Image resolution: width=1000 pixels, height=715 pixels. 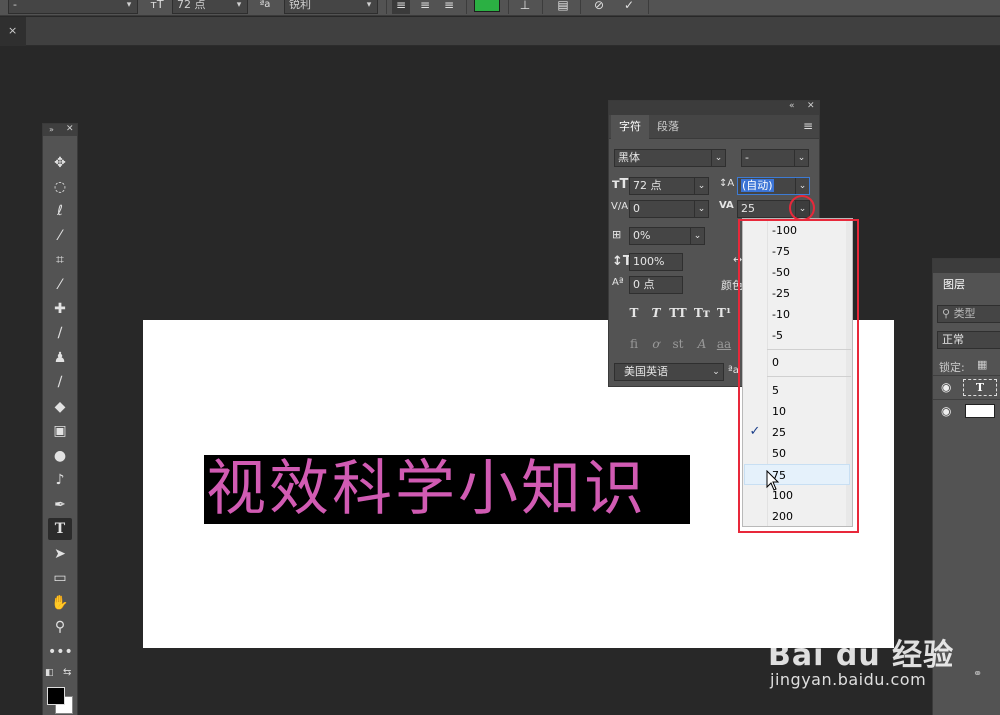 What do you see at coordinates (727, 183) in the screenshot?
I see `leading-icon: ↕A` at bounding box center [727, 183].